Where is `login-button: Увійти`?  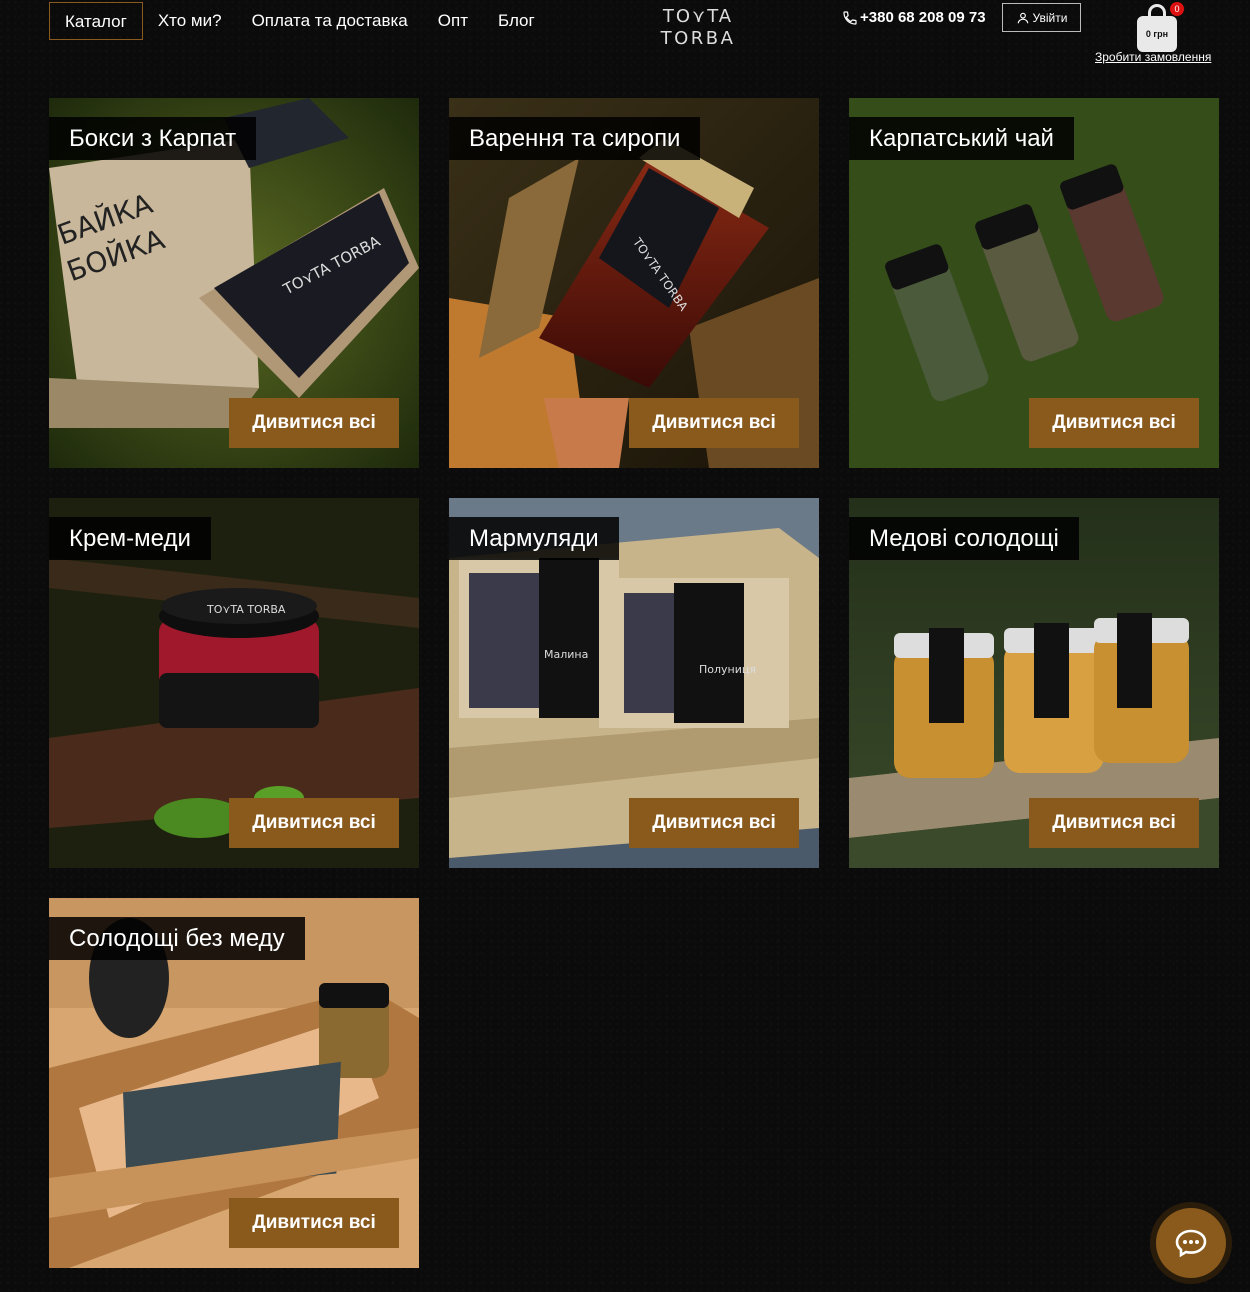 login-button: Увійти is located at coordinates (1041, 17).